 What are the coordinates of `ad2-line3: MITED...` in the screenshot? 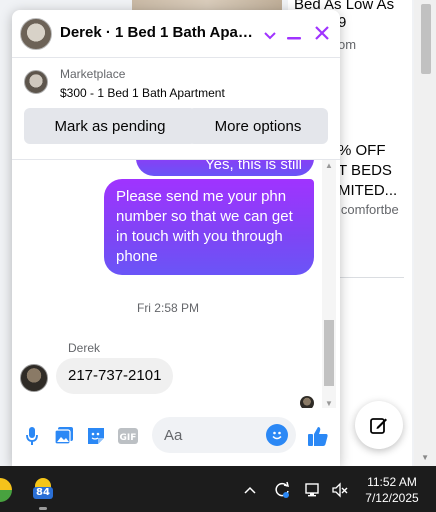 It's located at (367, 191).